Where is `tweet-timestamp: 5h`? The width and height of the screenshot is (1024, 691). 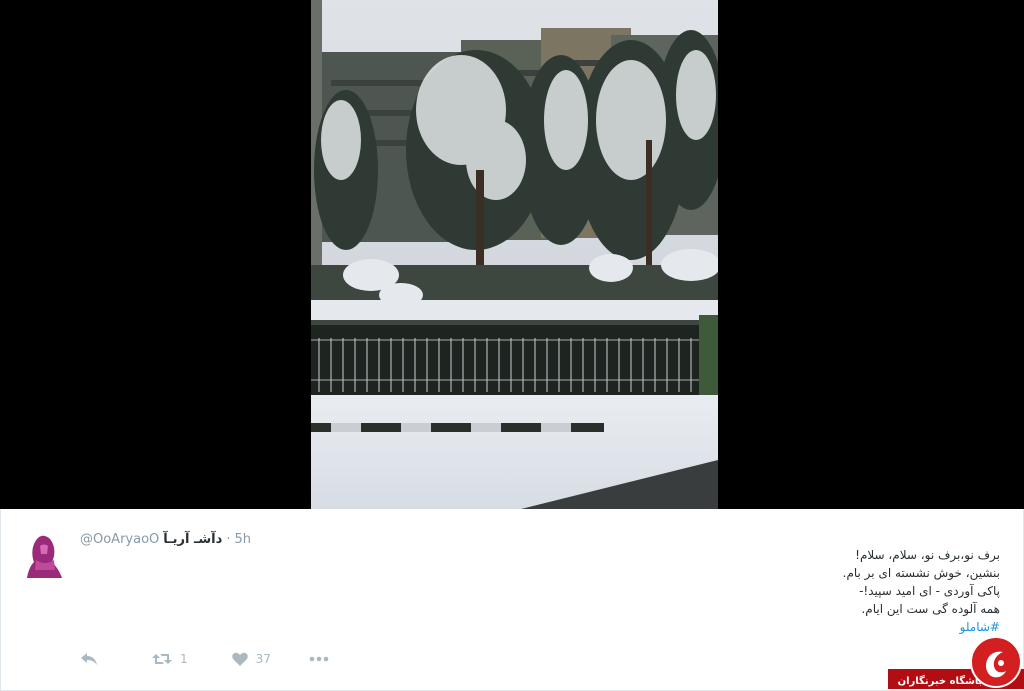
tweet-timestamp: 5h is located at coordinates (242, 539).